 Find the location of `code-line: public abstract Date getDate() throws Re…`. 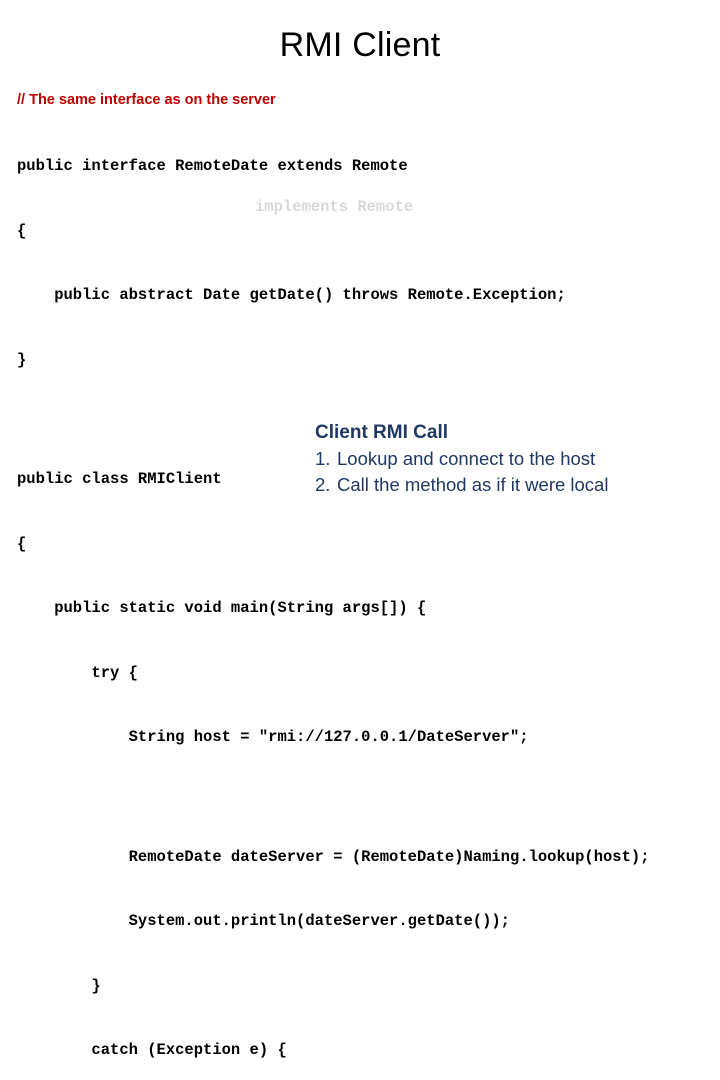

code-line: public abstract Date getDate() throws Re… is located at coordinates (291, 295).